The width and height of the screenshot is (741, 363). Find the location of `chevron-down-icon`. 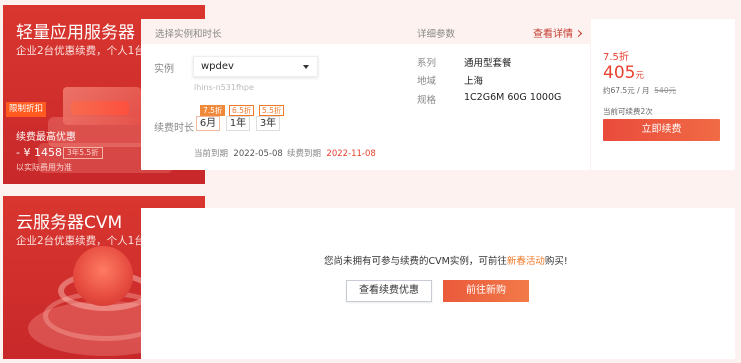

chevron-down-icon is located at coordinates (306, 67).